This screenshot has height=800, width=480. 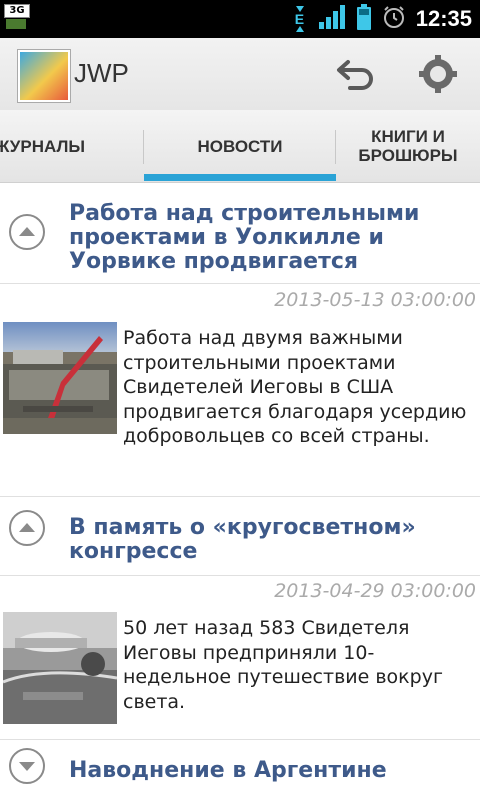 I want to click on signal-icon, so click(x=332, y=19).